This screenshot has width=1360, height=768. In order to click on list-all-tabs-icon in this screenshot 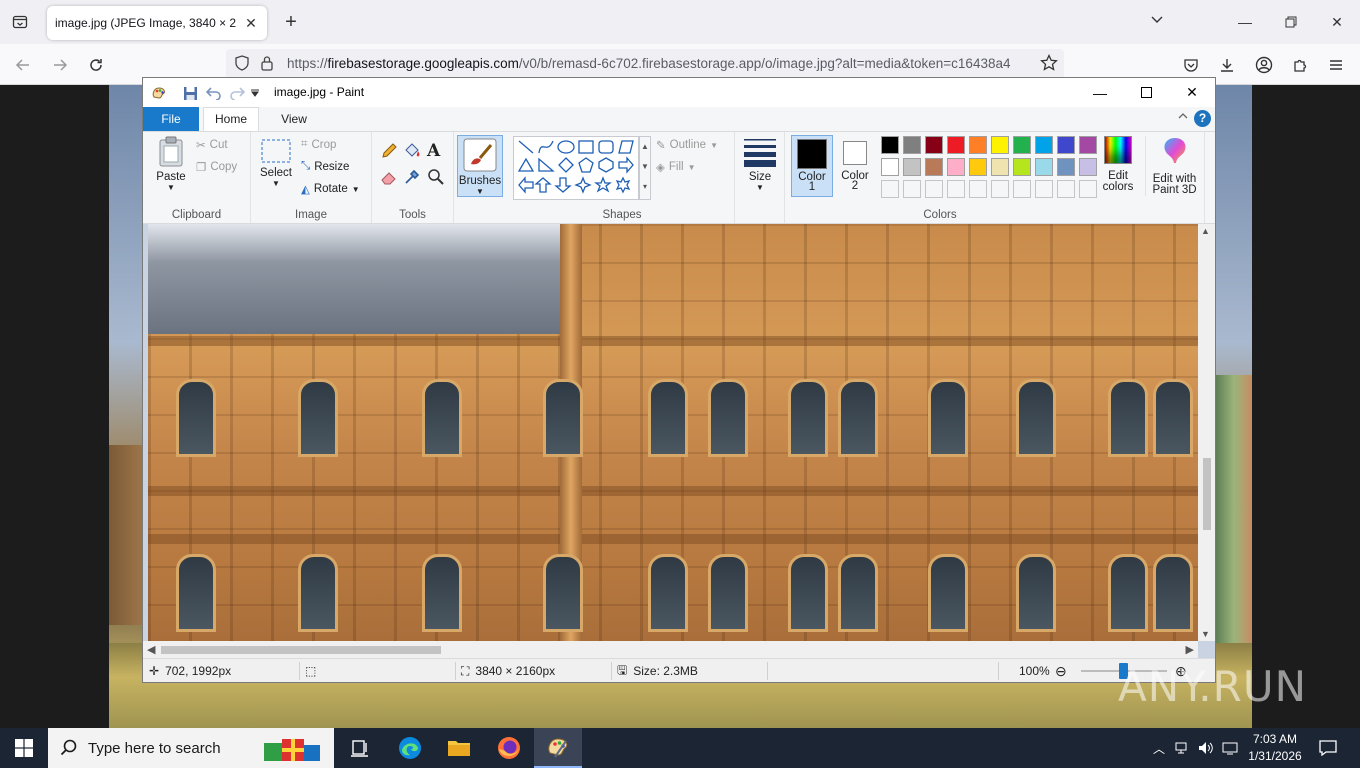, I will do `click(1161, 22)`.